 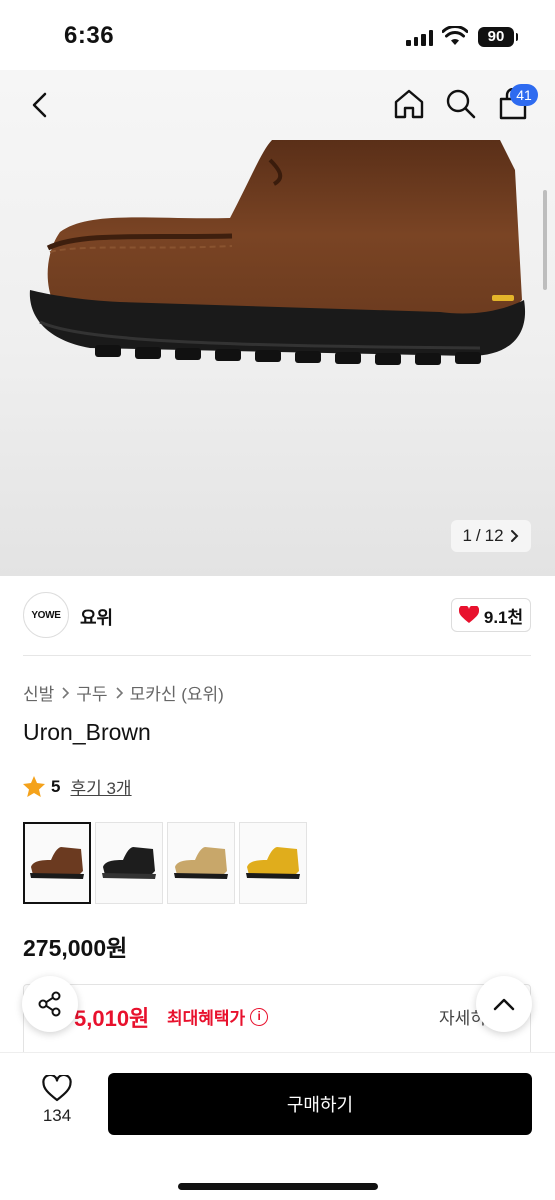 What do you see at coordinates (91, 692) in the screenshot?
I see `breadcrumb-item: 구두` at bounding box center [91, 692].